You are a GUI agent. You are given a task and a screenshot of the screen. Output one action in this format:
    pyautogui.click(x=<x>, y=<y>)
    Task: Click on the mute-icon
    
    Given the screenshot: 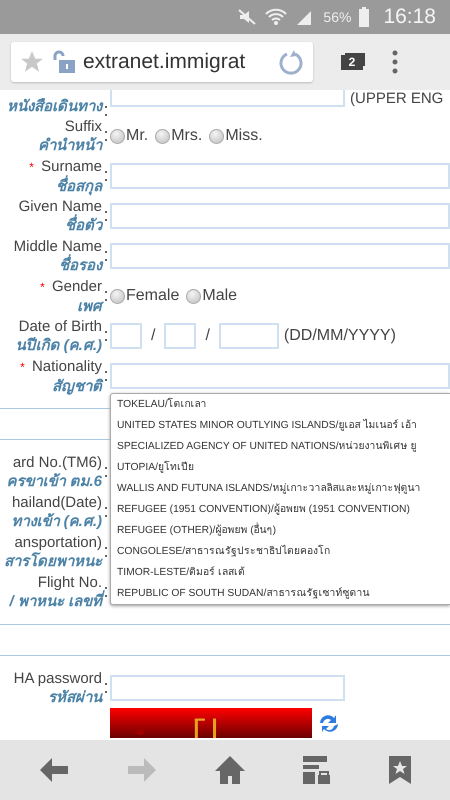 What is the action you would take?
    pyautogui.click(x=247, y=17)
    